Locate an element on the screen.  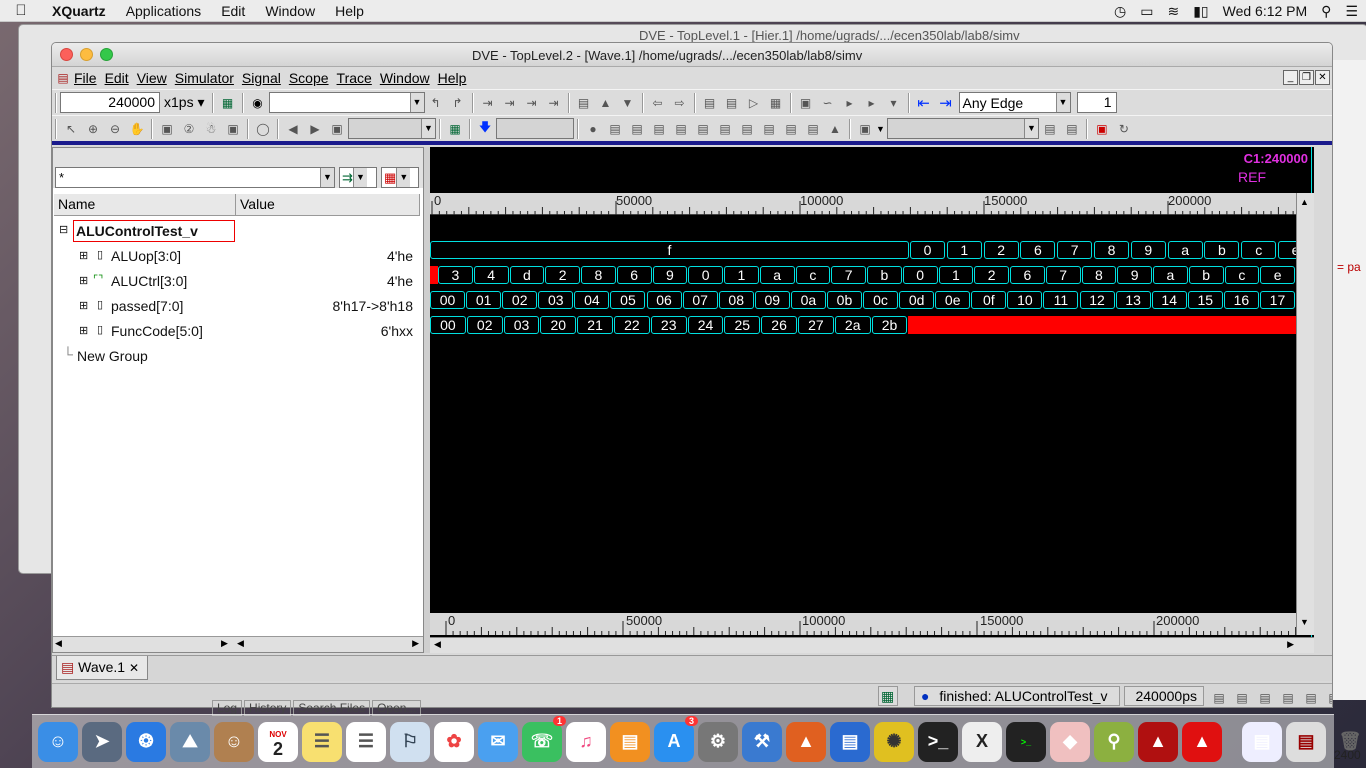
wave-horizontal-scrollbar: ◀ ▶ is located at coordinates (872, 645).